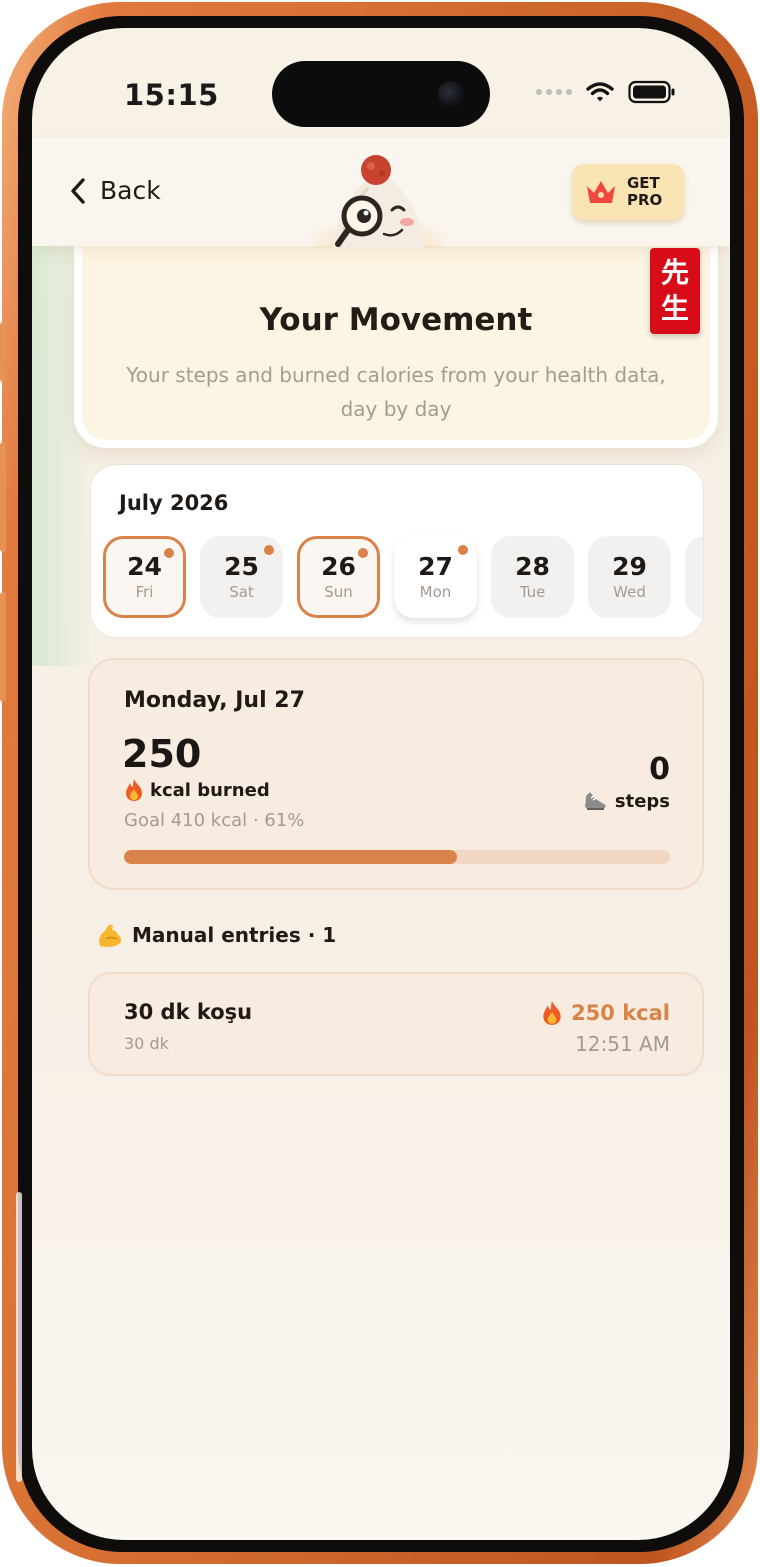  What do you see at coordinates (629, 592) in the screenshot?
I see `day-name: Wed` at bounding box center [629, 592].